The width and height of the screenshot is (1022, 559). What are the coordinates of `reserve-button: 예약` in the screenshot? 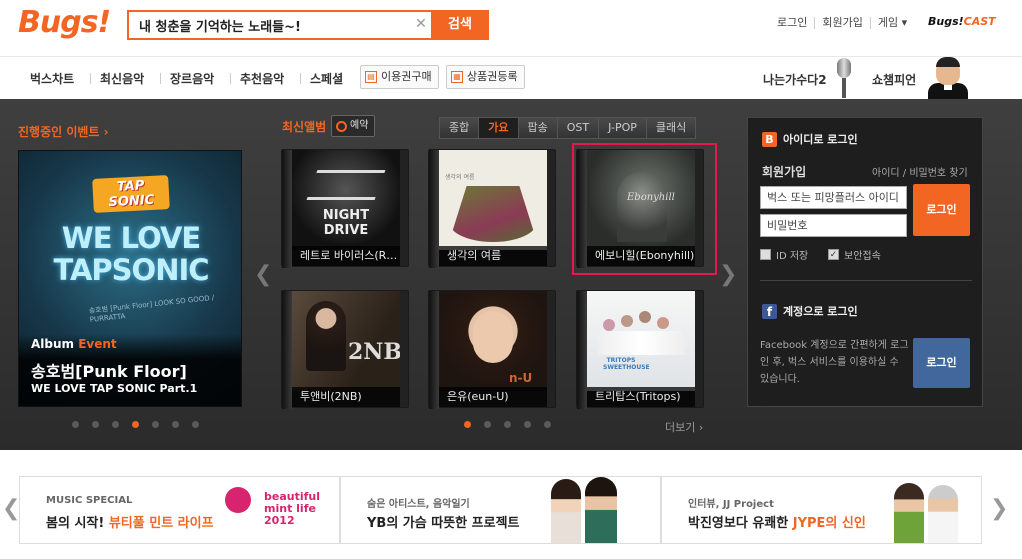 It's located at (353, 126).